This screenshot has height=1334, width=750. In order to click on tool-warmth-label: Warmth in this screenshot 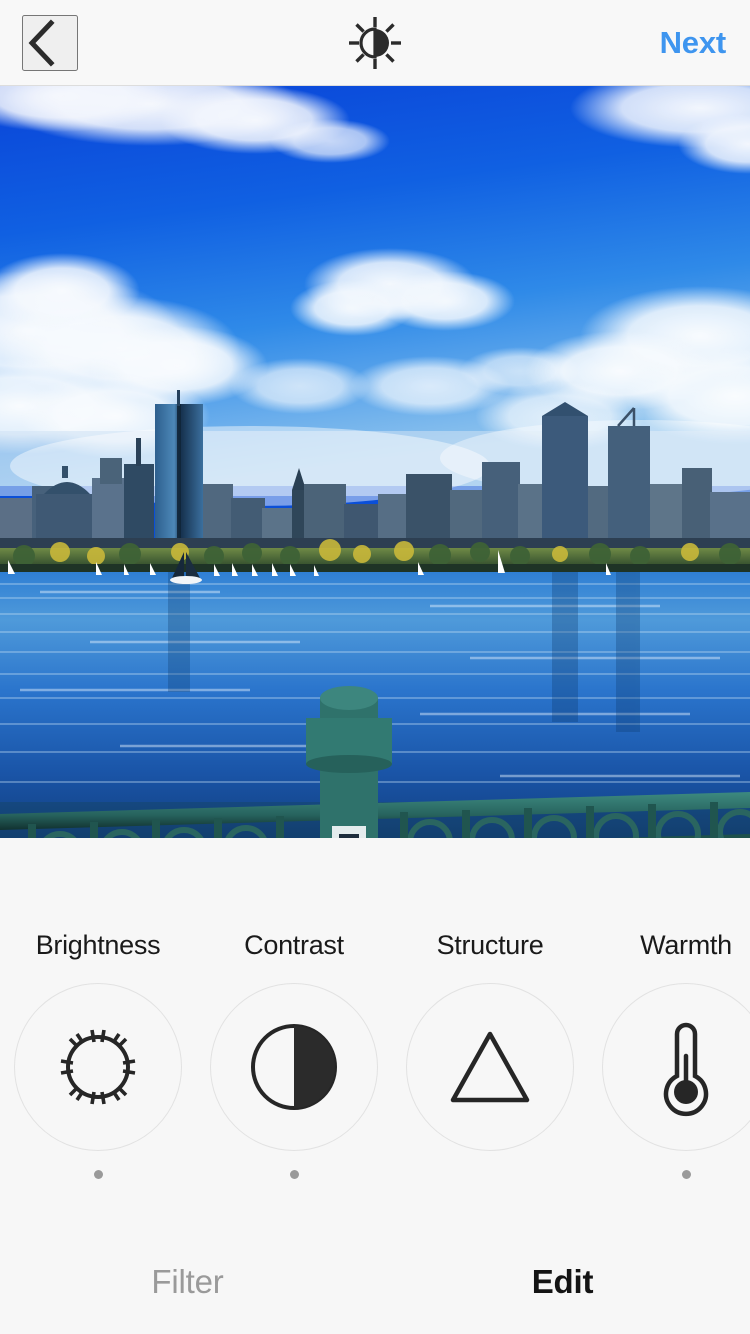, I will do `click(686, 945)`.